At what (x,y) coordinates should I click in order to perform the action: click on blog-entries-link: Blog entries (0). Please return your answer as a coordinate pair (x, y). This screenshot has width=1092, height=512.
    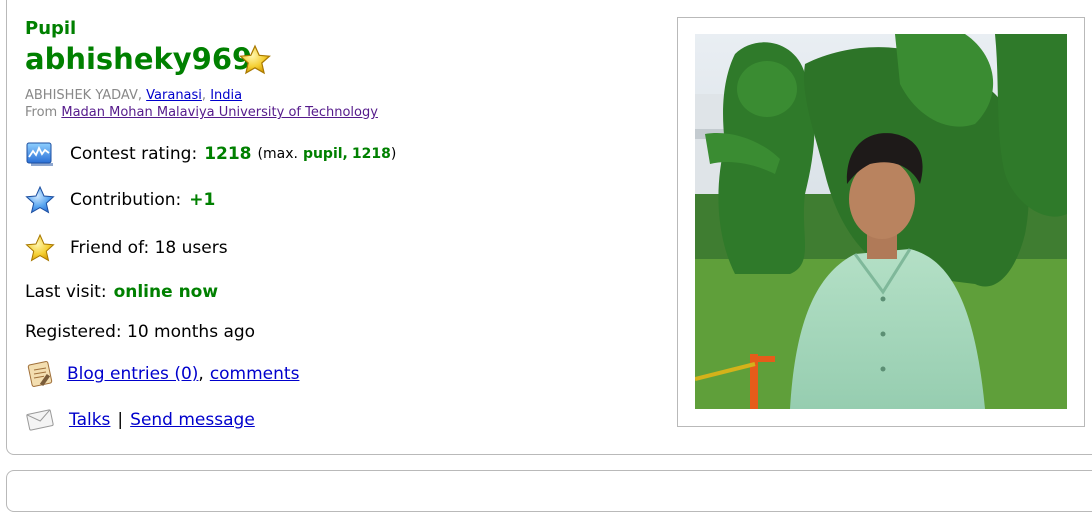
    Looking at the image, I should click on (132, 374).